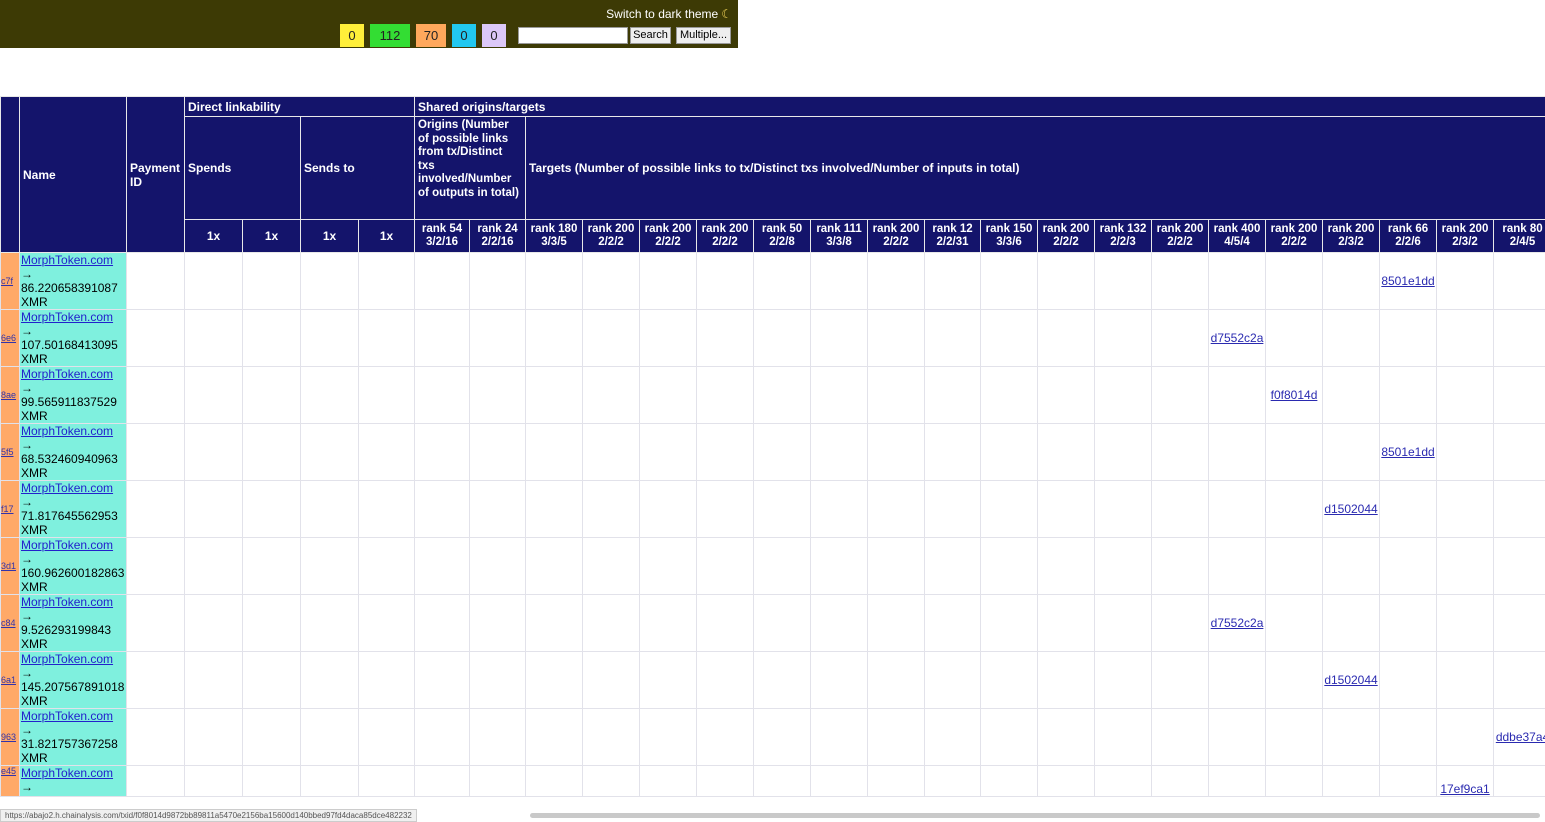 The width and height of the screenshot is (1545, 822). Describe the element at coordinates (1035, 815) in the screenshot. I see `horizontal-scrollbar` at that location.